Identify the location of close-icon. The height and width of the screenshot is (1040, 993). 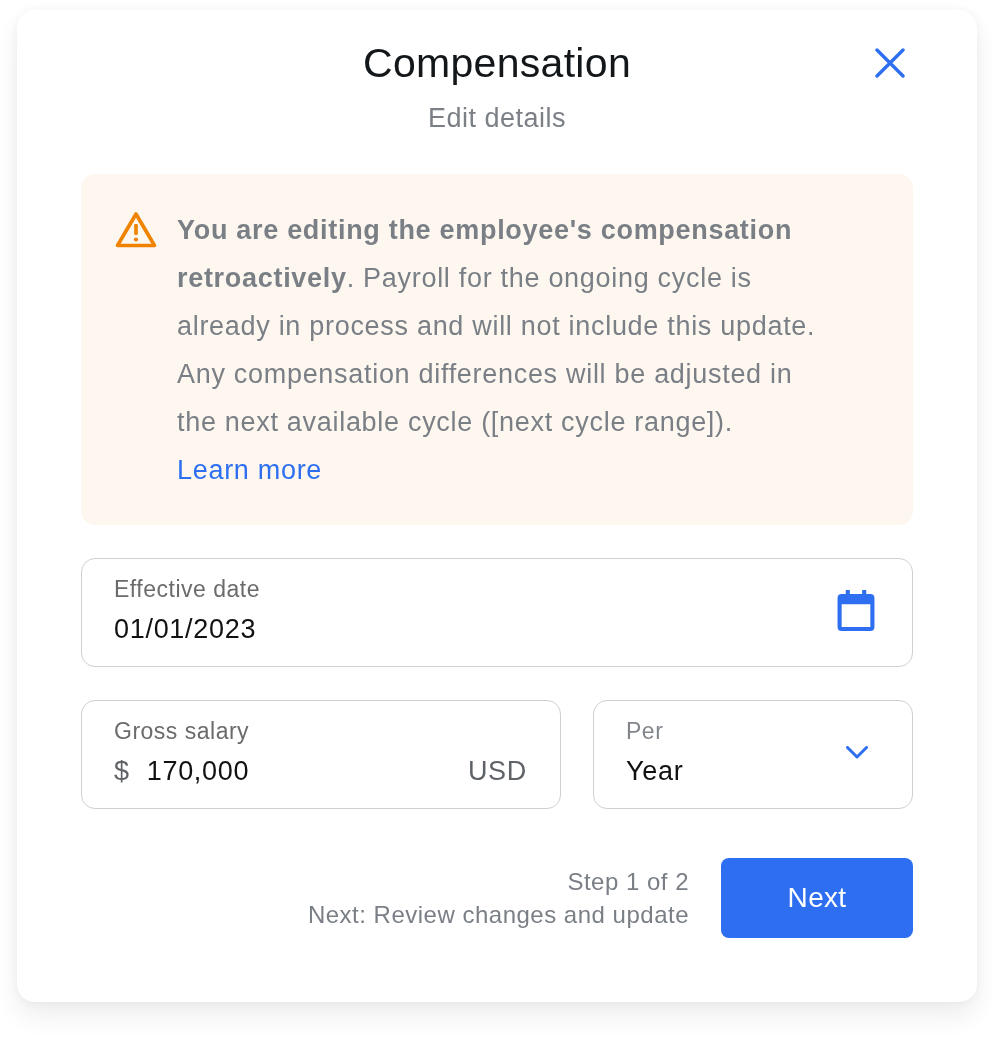
(890, 63).